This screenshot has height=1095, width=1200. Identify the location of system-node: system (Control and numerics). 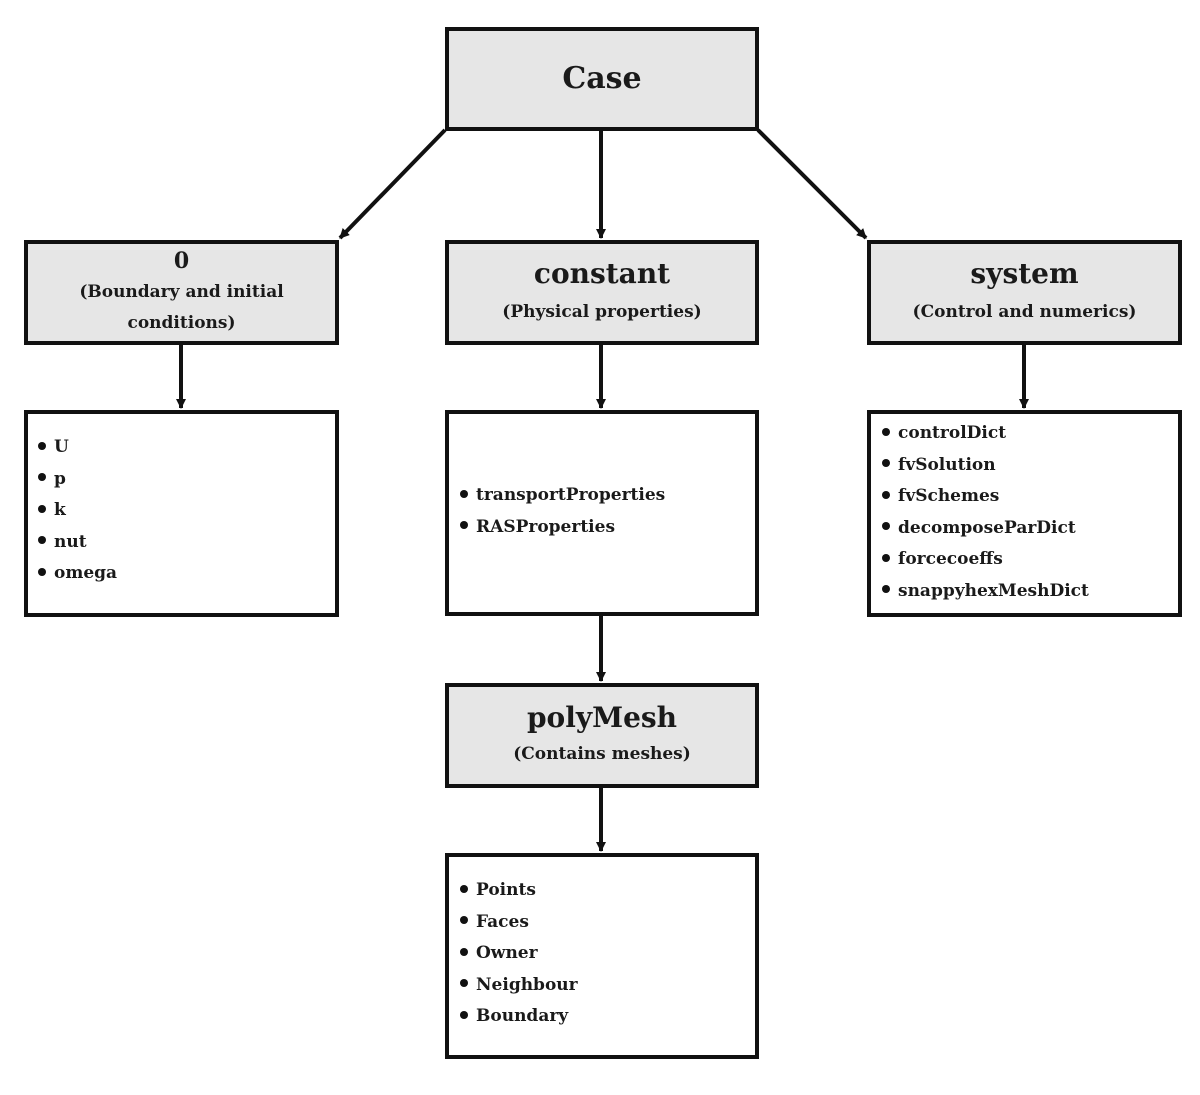
(1024, 292).